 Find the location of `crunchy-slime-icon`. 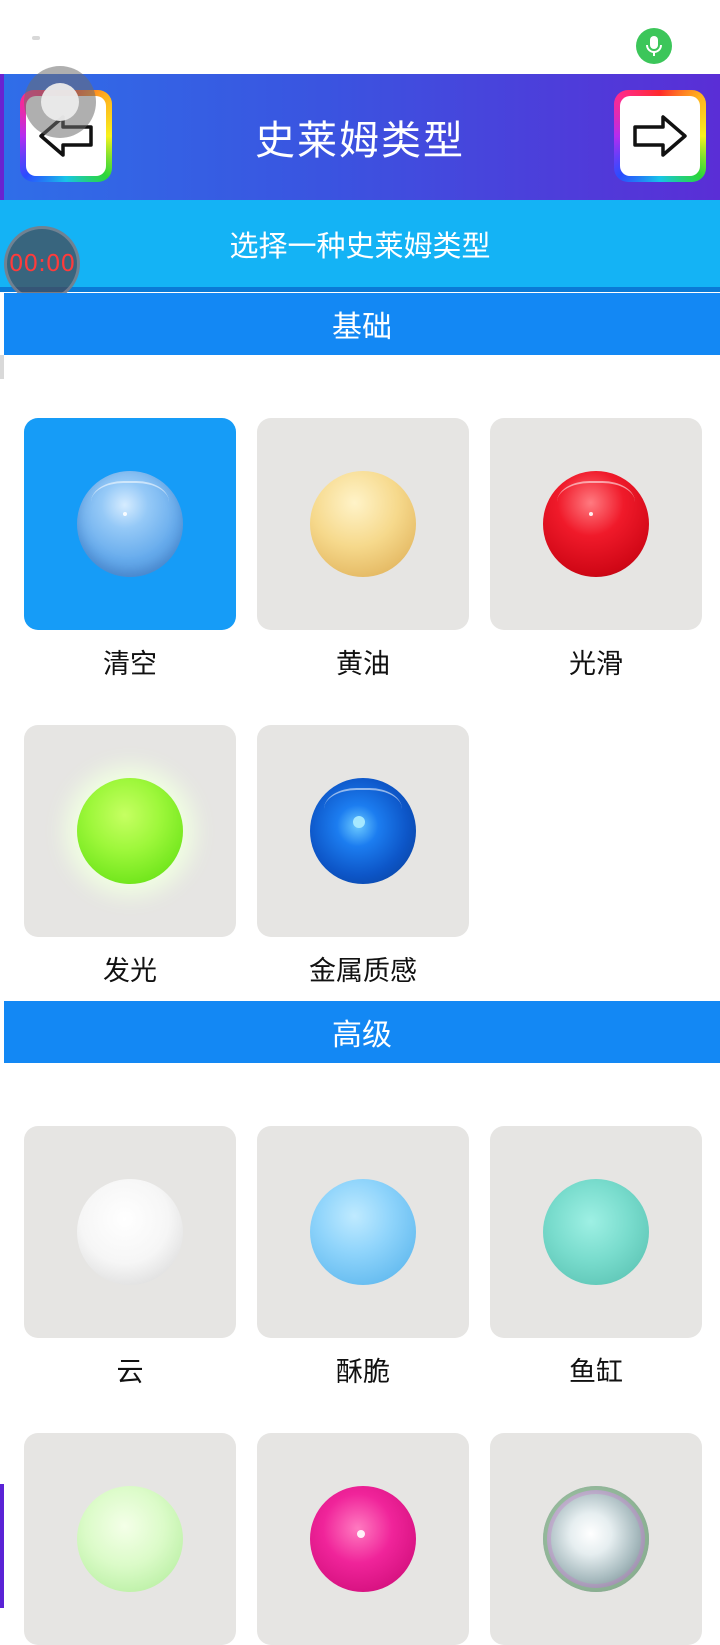

crunchy-slime-icon is located at coordinates (363, 1232).